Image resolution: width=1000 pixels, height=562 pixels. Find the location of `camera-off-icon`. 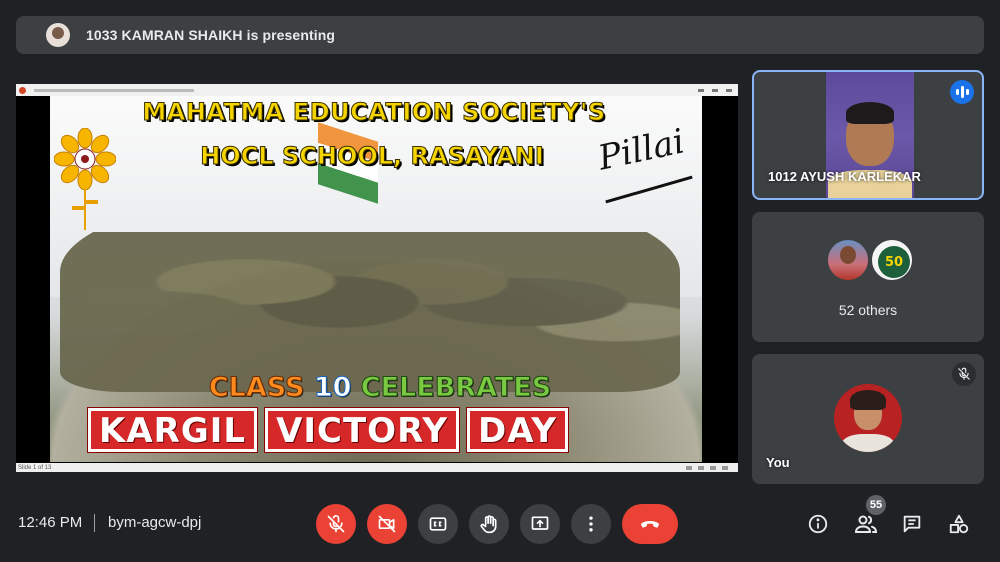

camera-off-icon is located at coordinates (387, 524).